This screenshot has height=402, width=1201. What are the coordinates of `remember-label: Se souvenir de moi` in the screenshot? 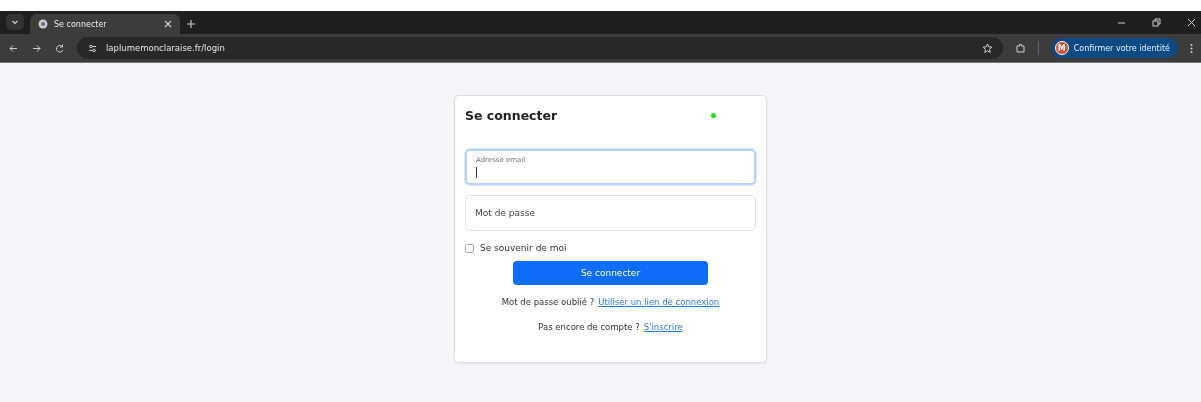 It's located at (523, 248).